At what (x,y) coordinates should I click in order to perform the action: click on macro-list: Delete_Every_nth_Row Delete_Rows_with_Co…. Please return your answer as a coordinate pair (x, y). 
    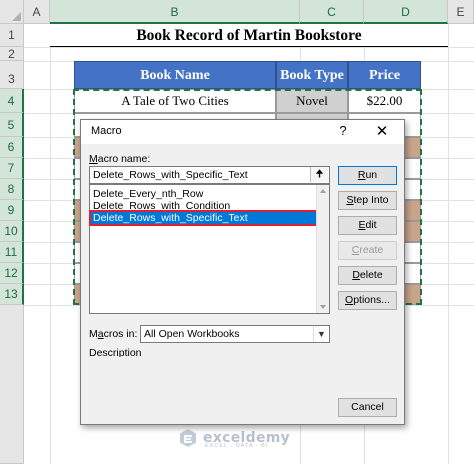
    Looking at the image, I should click on (209, 249).